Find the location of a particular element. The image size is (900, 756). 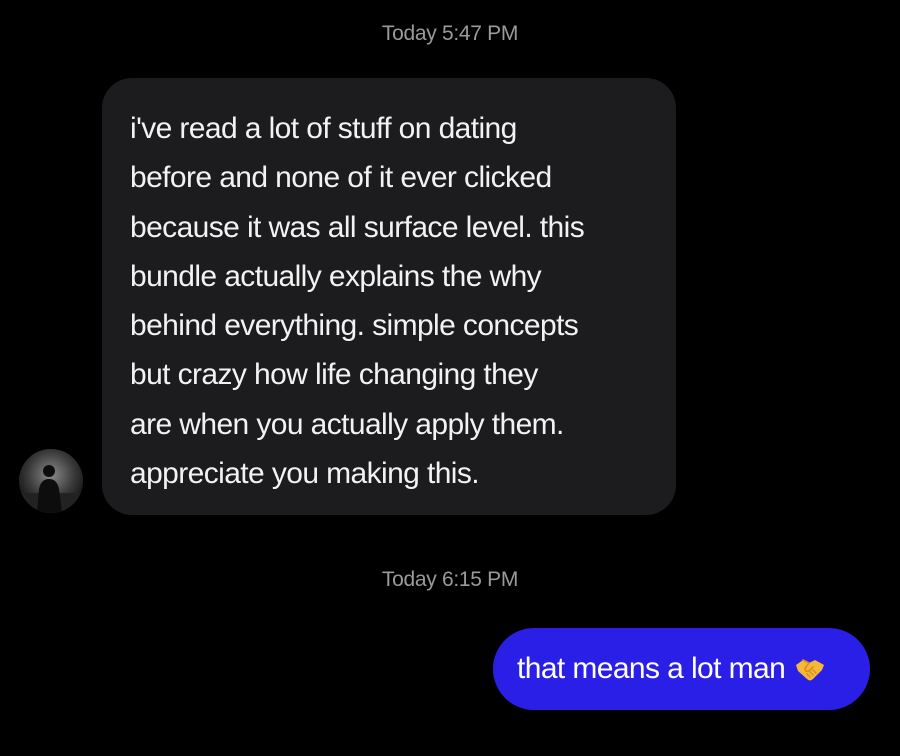

timestamp-first: Today 5:47 PM is located at coordinates (450, 33).